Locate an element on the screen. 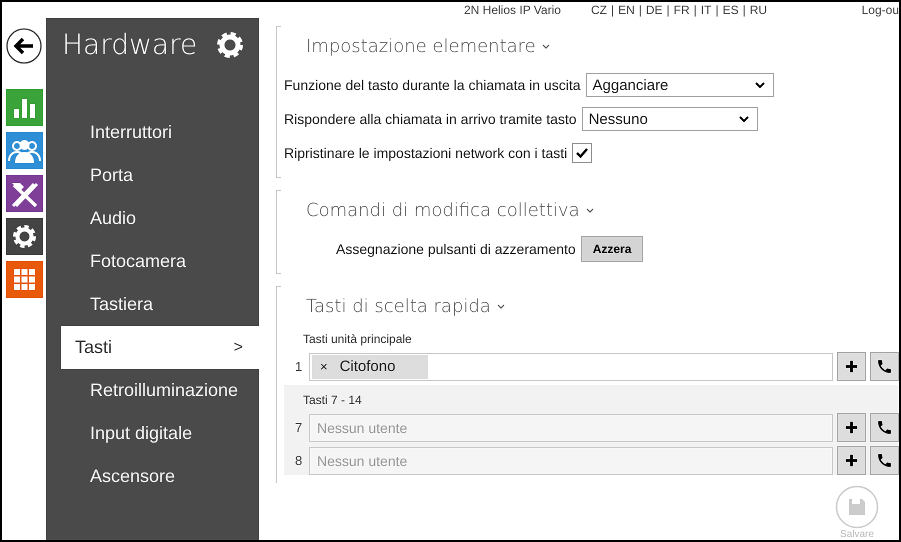  field-label: Rispondere alla chiamata in arrivo tramite tasto is located at coordinates (430, 119).